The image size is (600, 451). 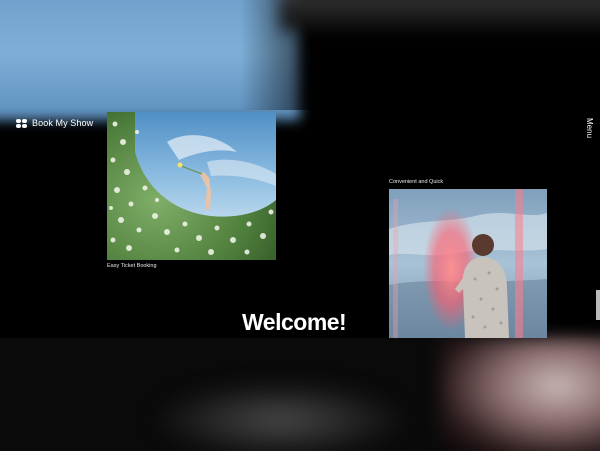 I want to click on edge-strip, so click(x=598, y=305).